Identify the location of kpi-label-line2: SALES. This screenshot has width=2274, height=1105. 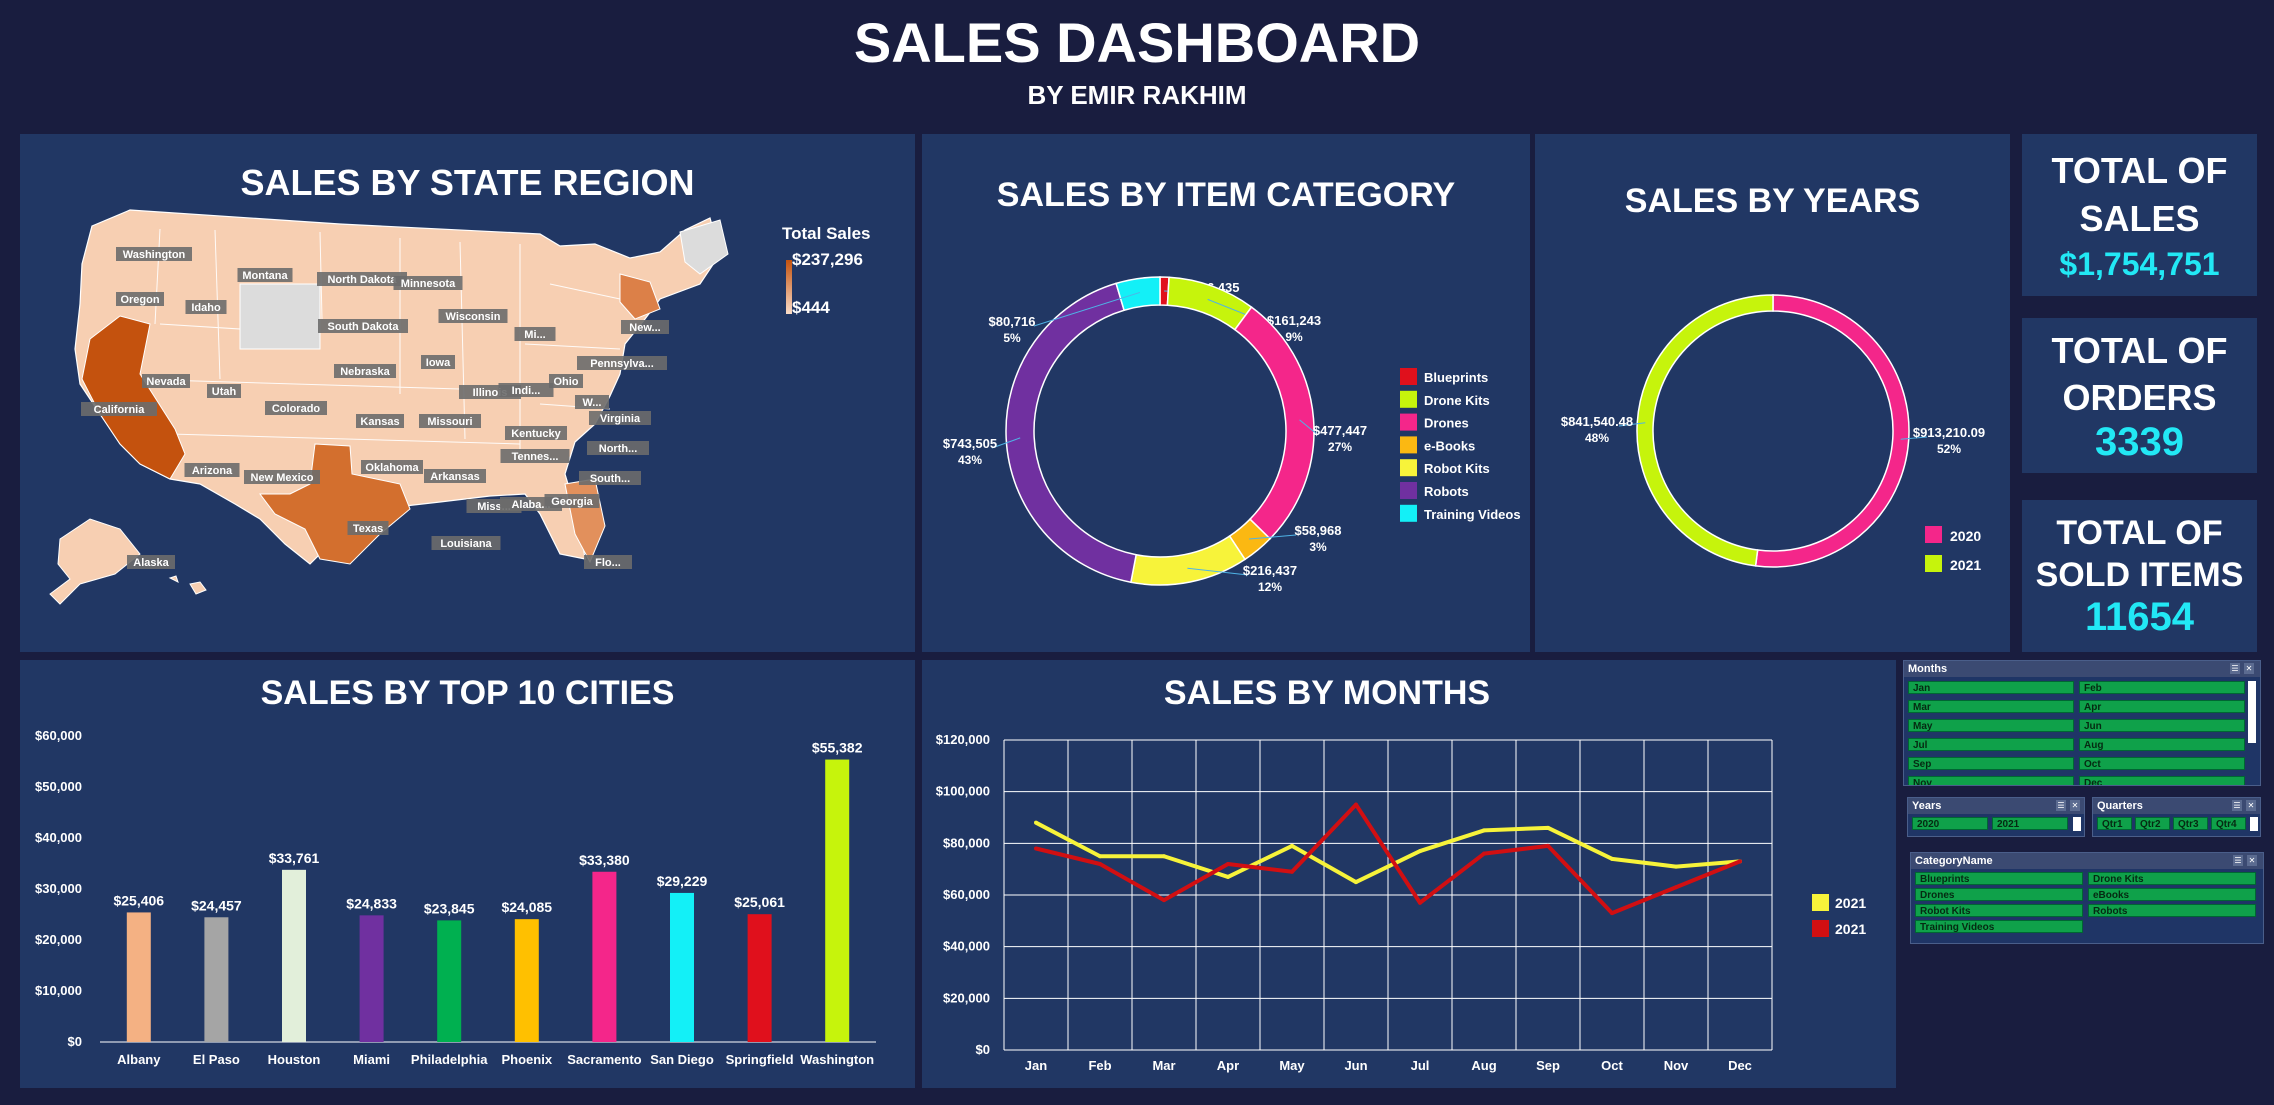
(2139, 218).